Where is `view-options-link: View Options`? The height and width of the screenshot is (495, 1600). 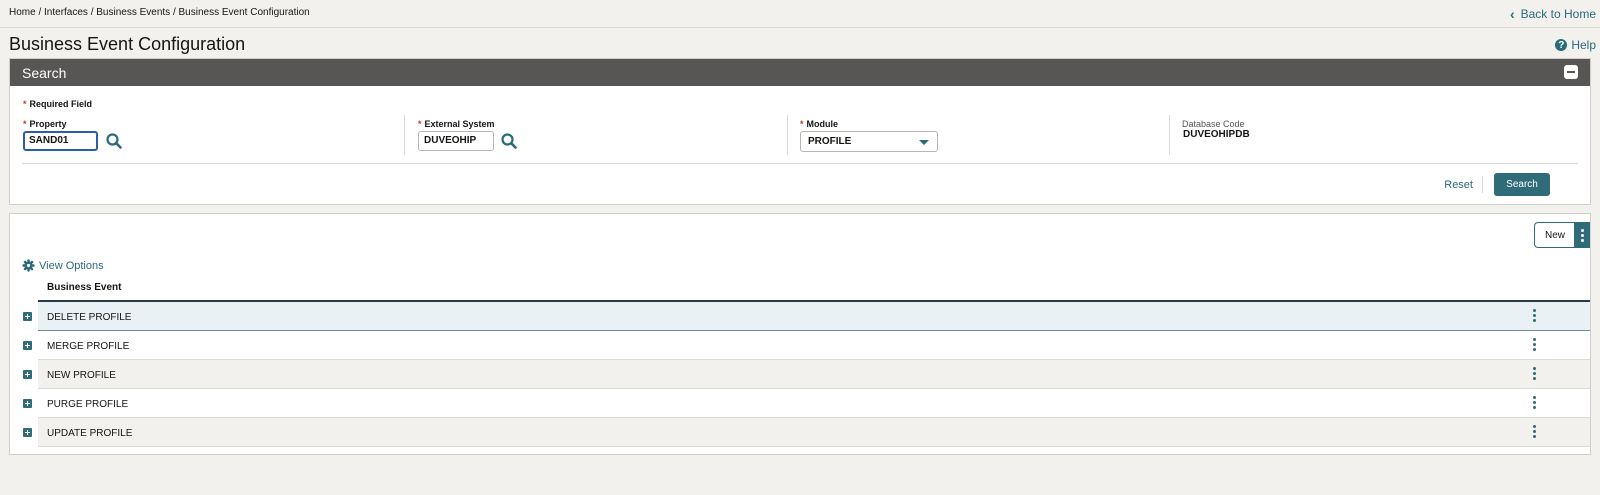
view-options-link: View Options is located at coordinates (63, 265).